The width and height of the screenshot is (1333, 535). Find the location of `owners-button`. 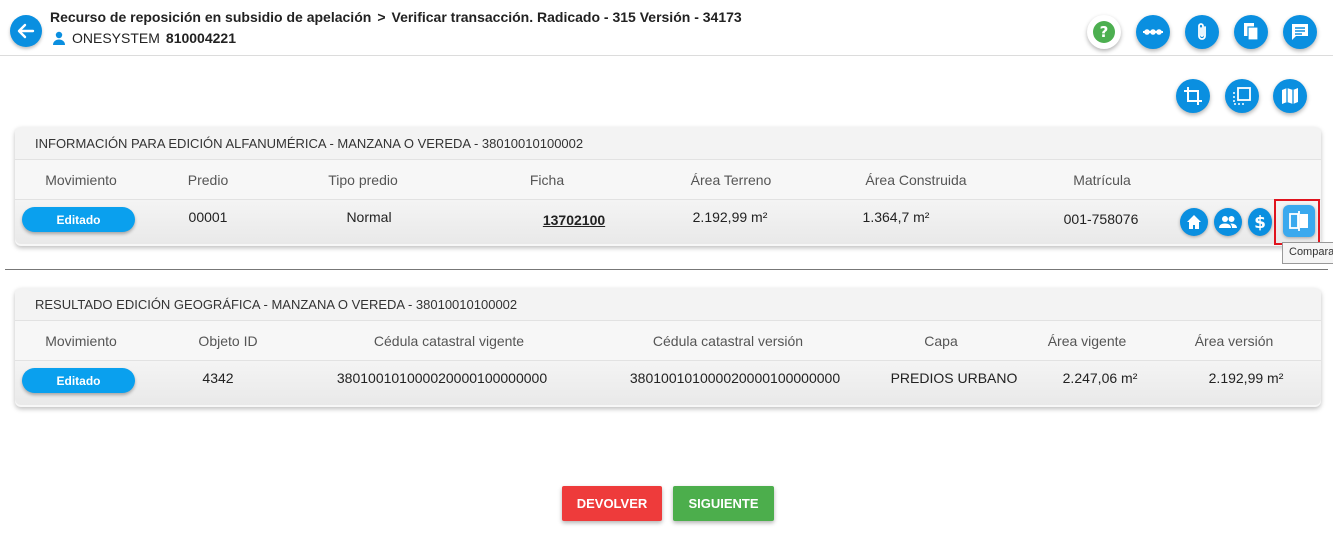

owners-button is located at coordinates (1228, 222).